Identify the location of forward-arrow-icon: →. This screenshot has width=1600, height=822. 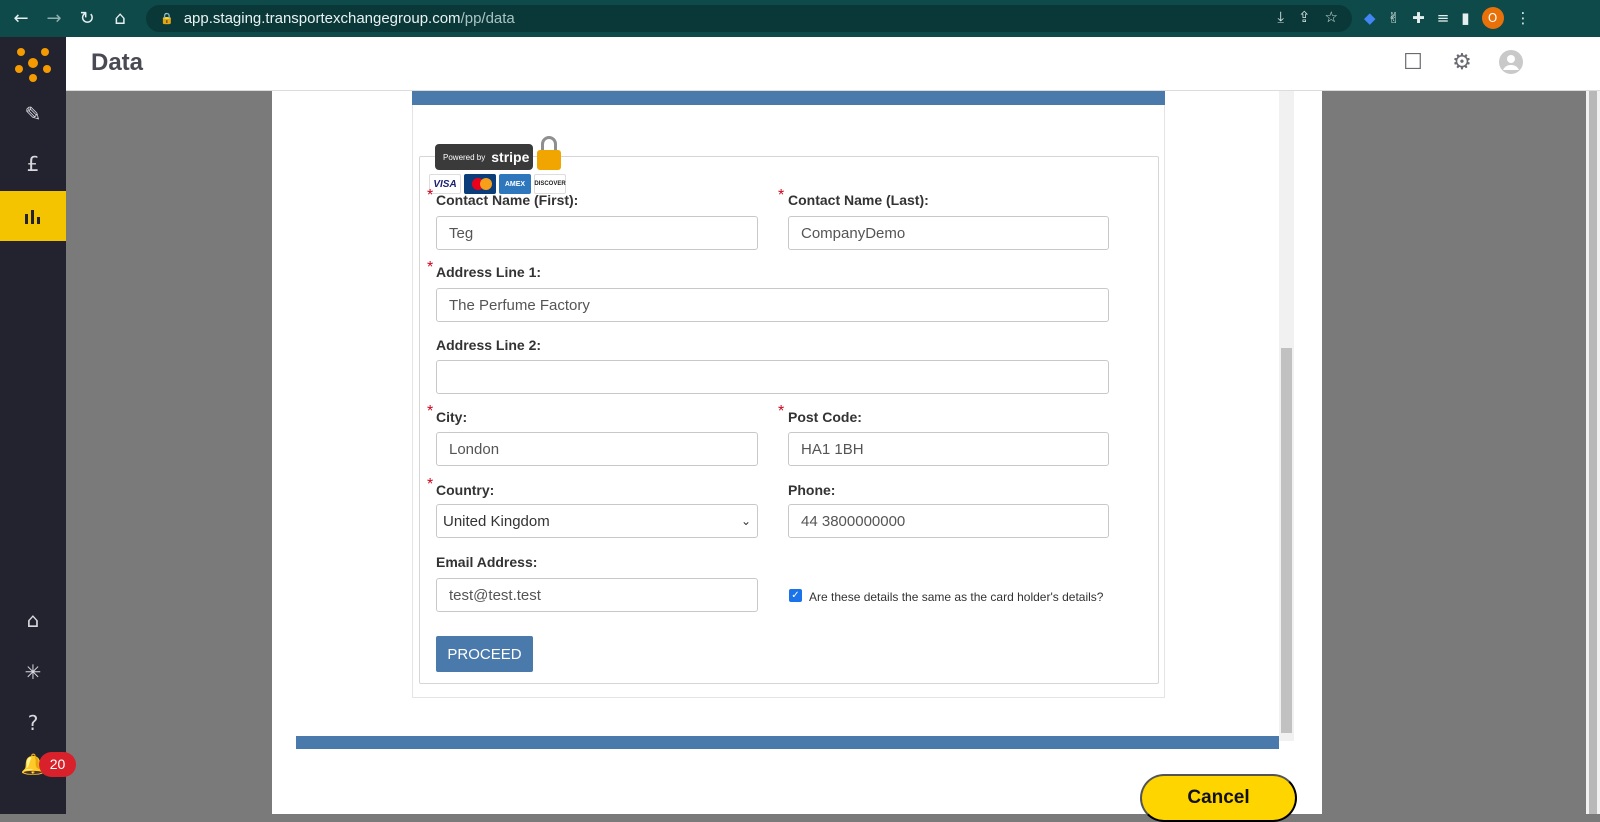
(54, 19).